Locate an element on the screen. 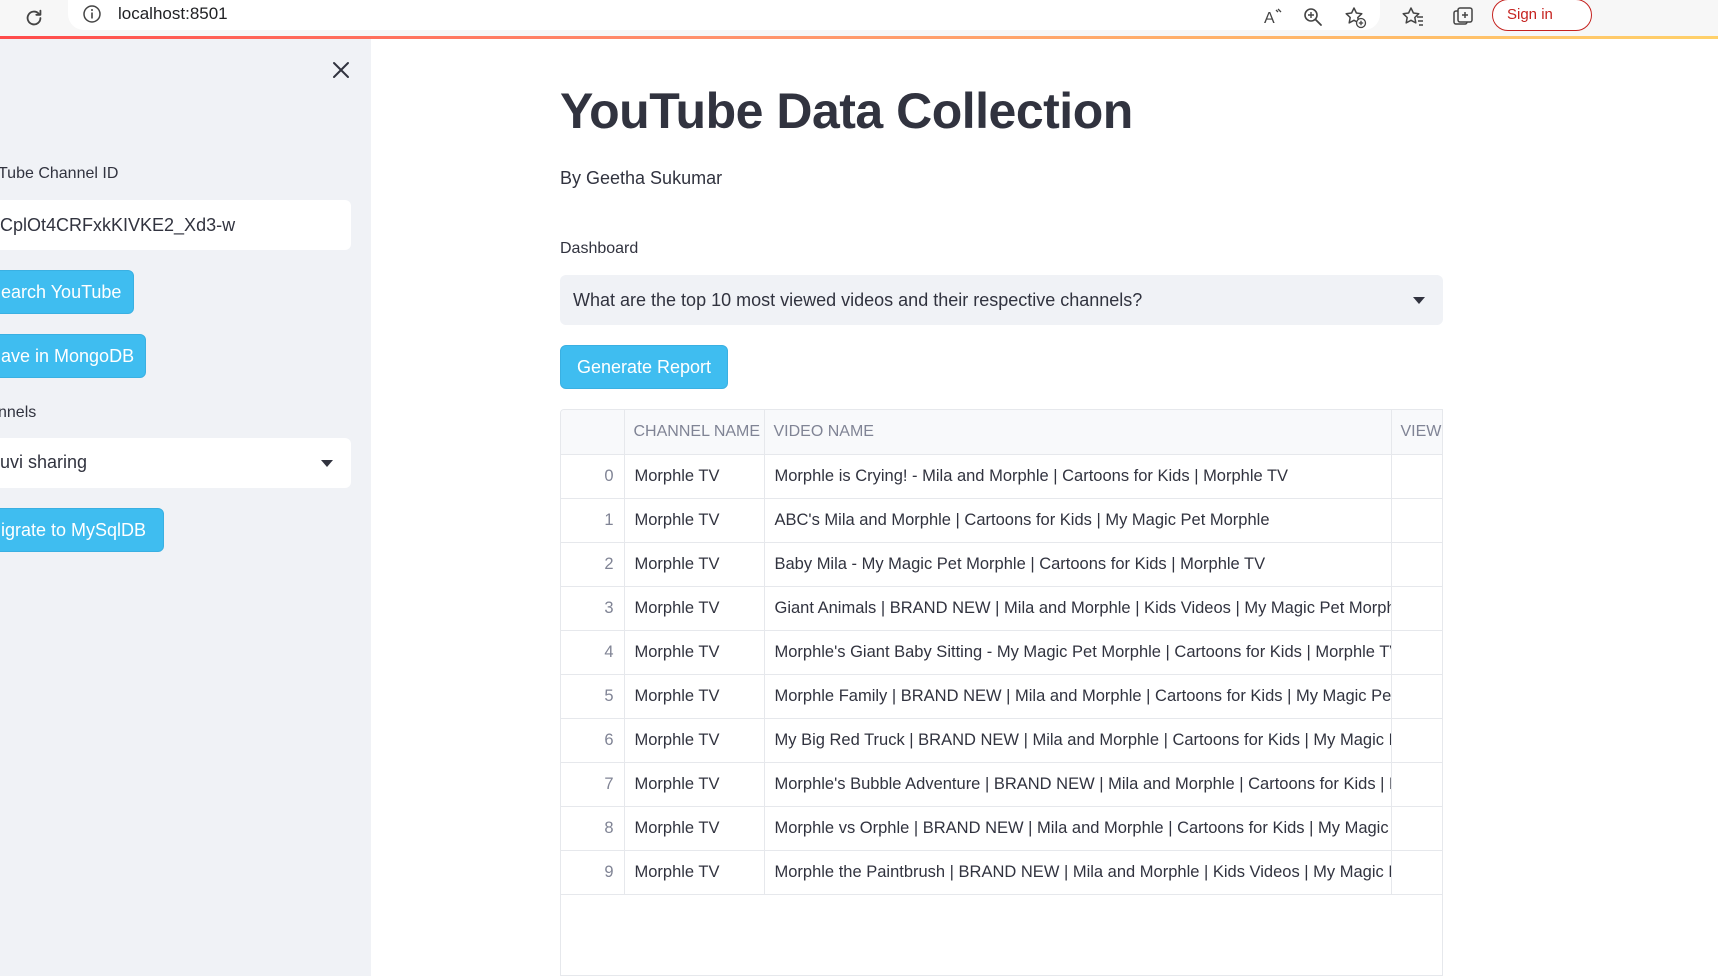  read-aloud-icon: A is located at coordinates (1273, 17).